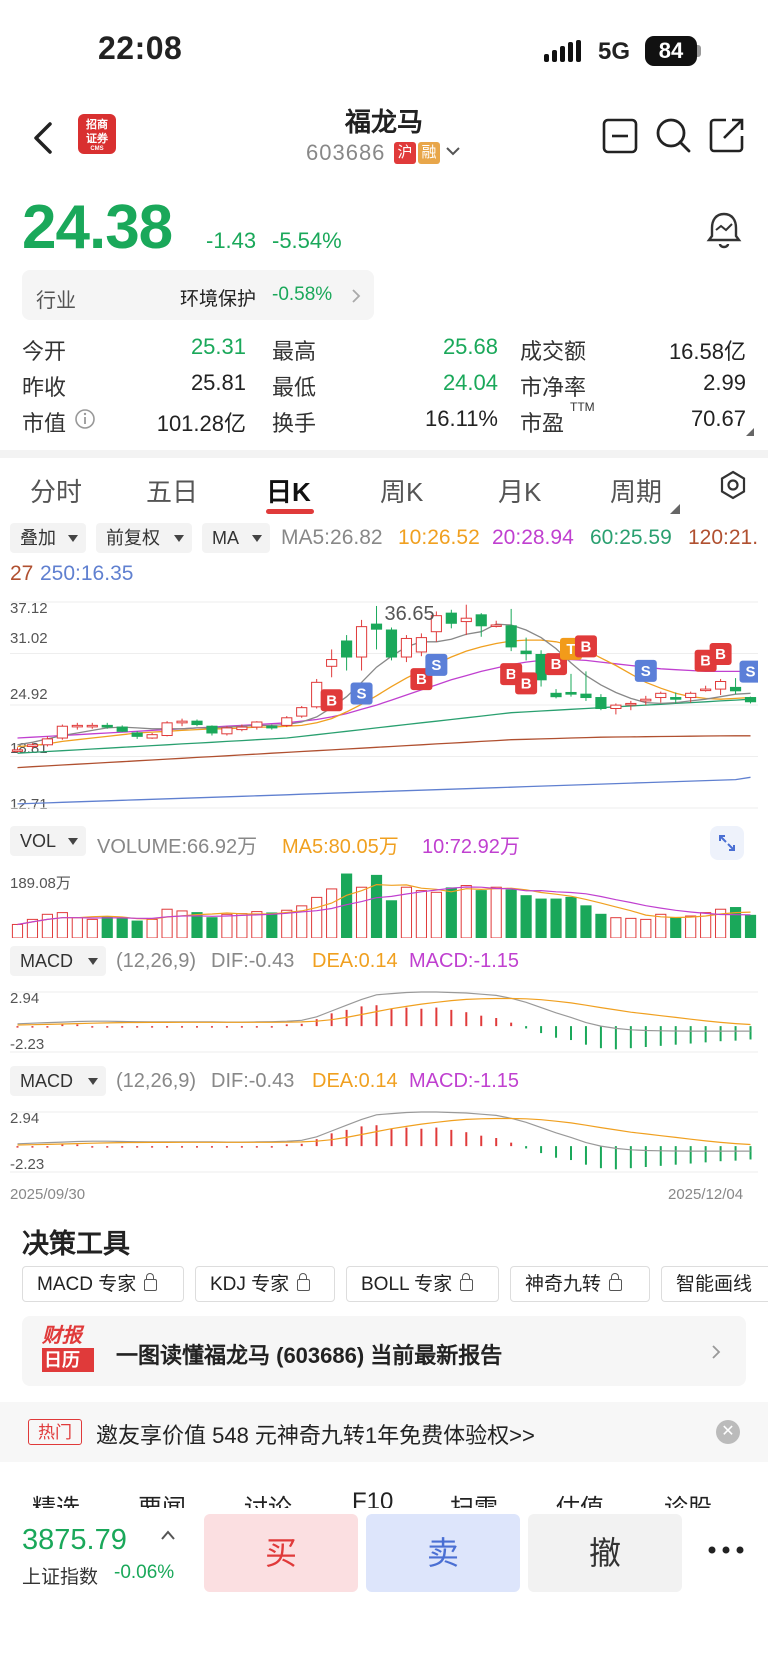 The image size is (768, 1665). I want to click on stock-code: 603686, so click(345, 153).